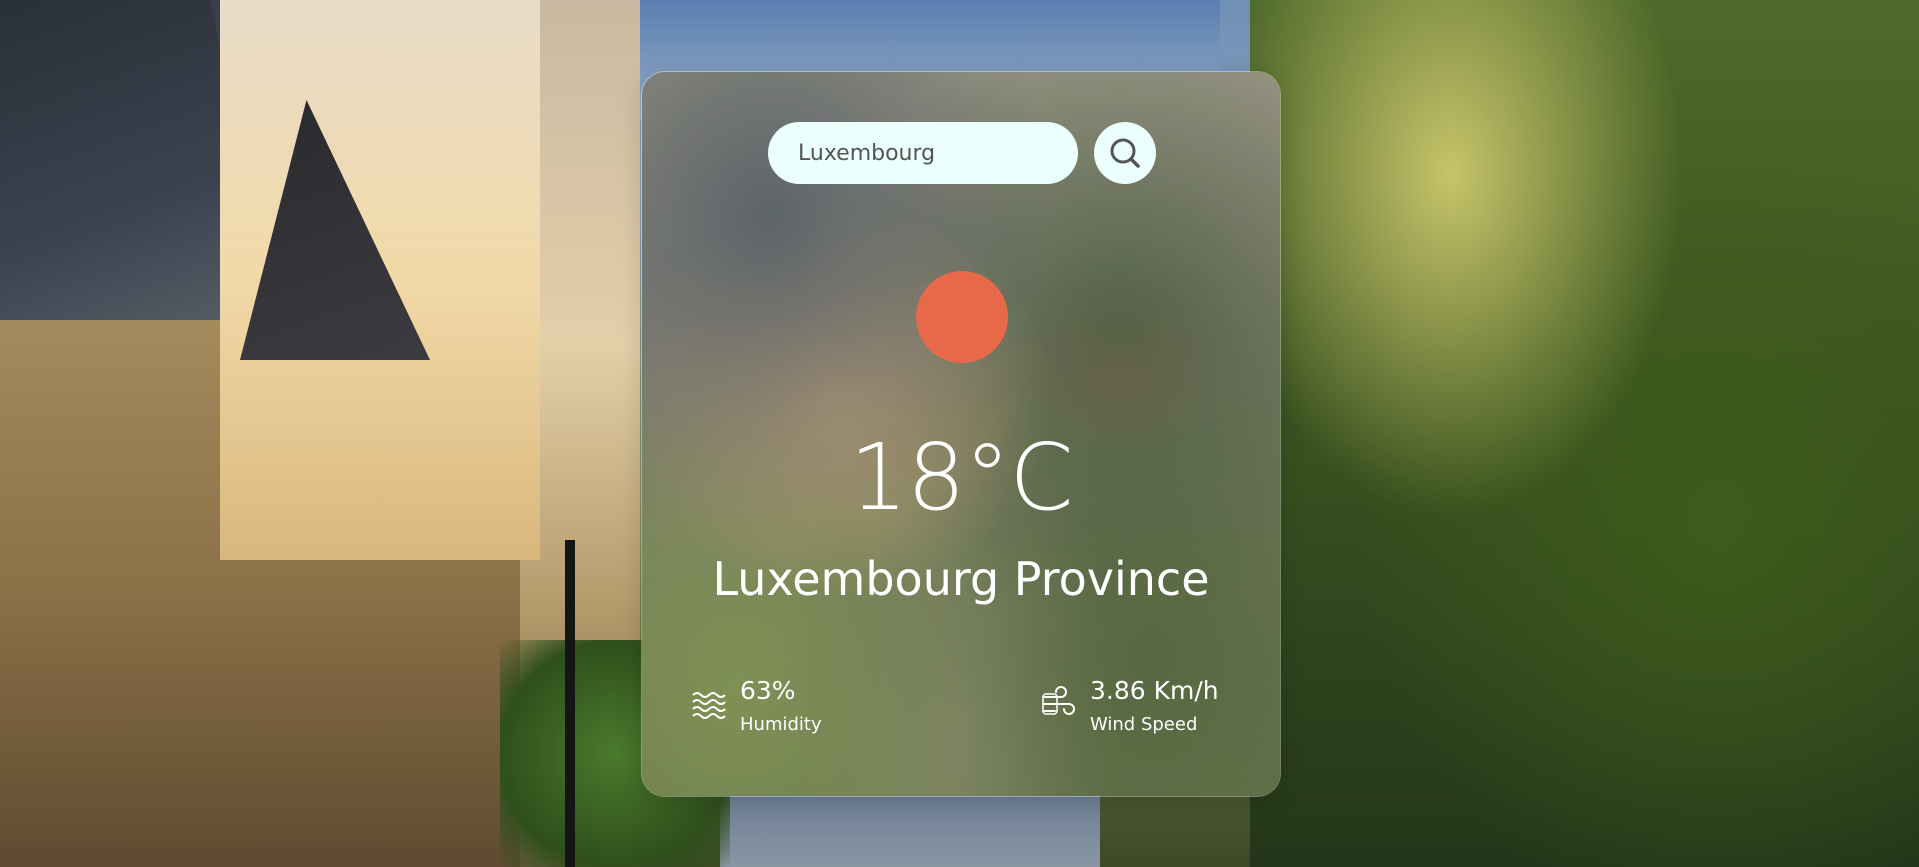 The width and height of the screenshot is (1919, 867). I want to click on wind-value: 3.86 Km/h, so click(1154, 690).